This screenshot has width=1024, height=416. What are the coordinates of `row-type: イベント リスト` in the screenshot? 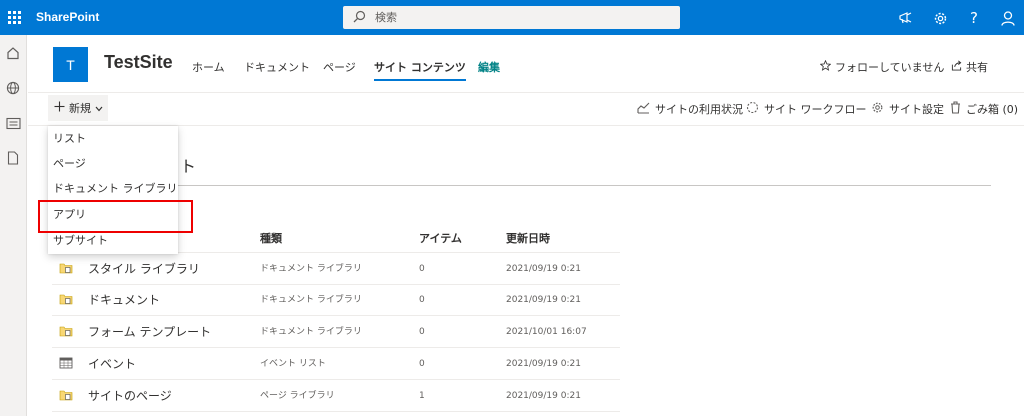 It's located at (293, 364).